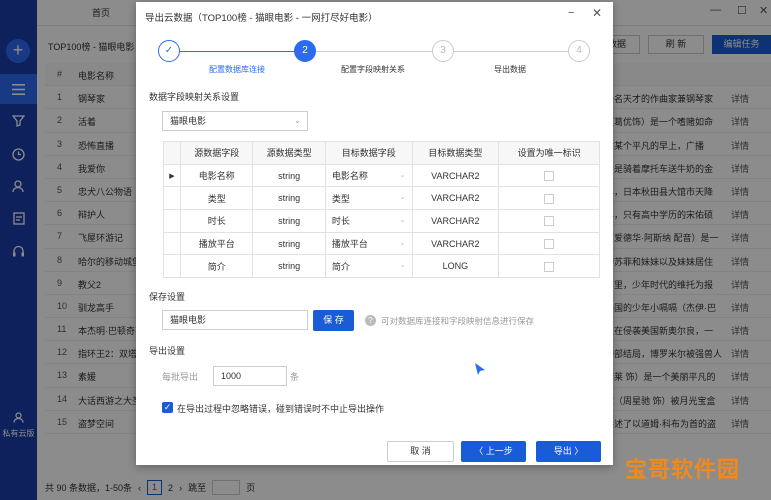  Describe the element at coordinates (368, 221) in the screenshot. I see `target-field-select: 时长 ⌄` at that location.